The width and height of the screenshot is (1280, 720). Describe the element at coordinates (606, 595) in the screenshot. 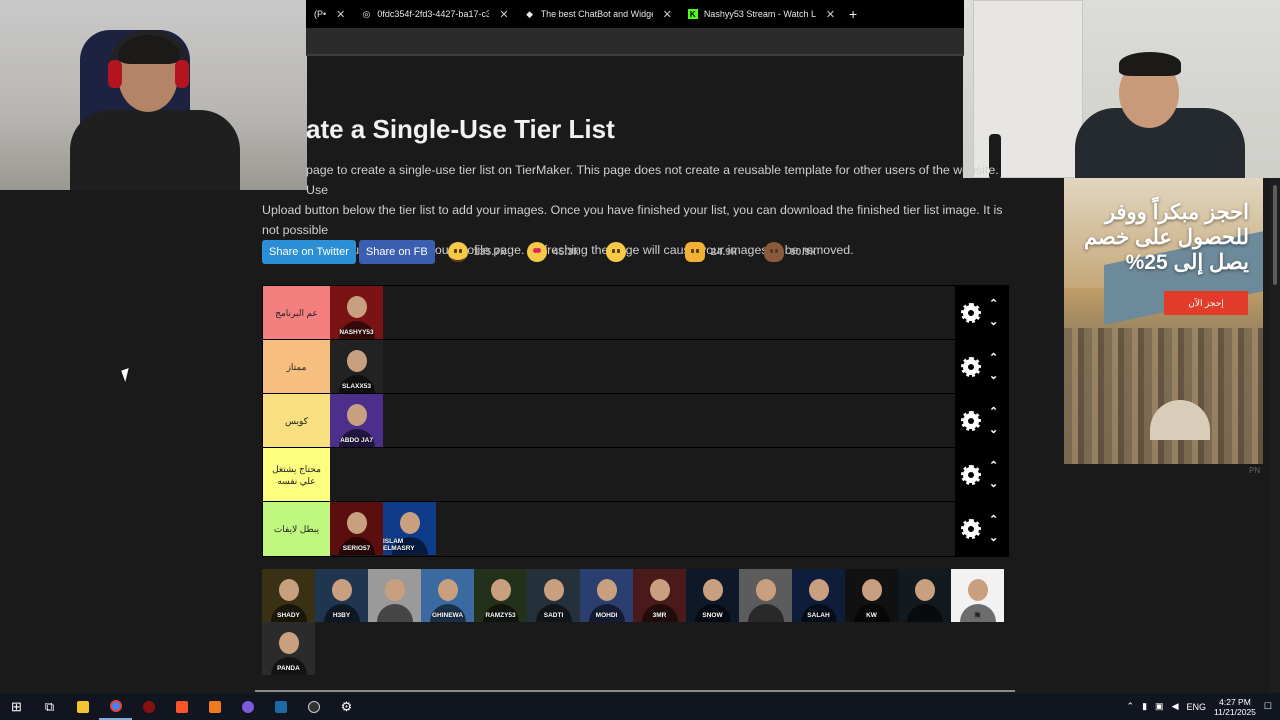

I see `tier-image: MOHDI` at that location.